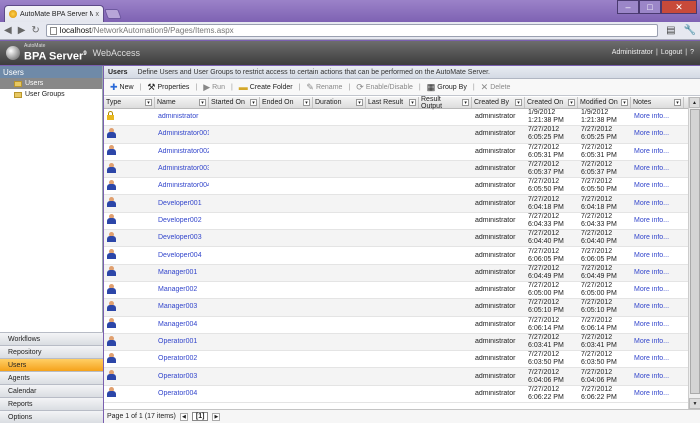 The image size is (700, 423). Describe the element at coordinates (182, 394) in the screenshot. I see `user-name-link: Operator004` at that location.